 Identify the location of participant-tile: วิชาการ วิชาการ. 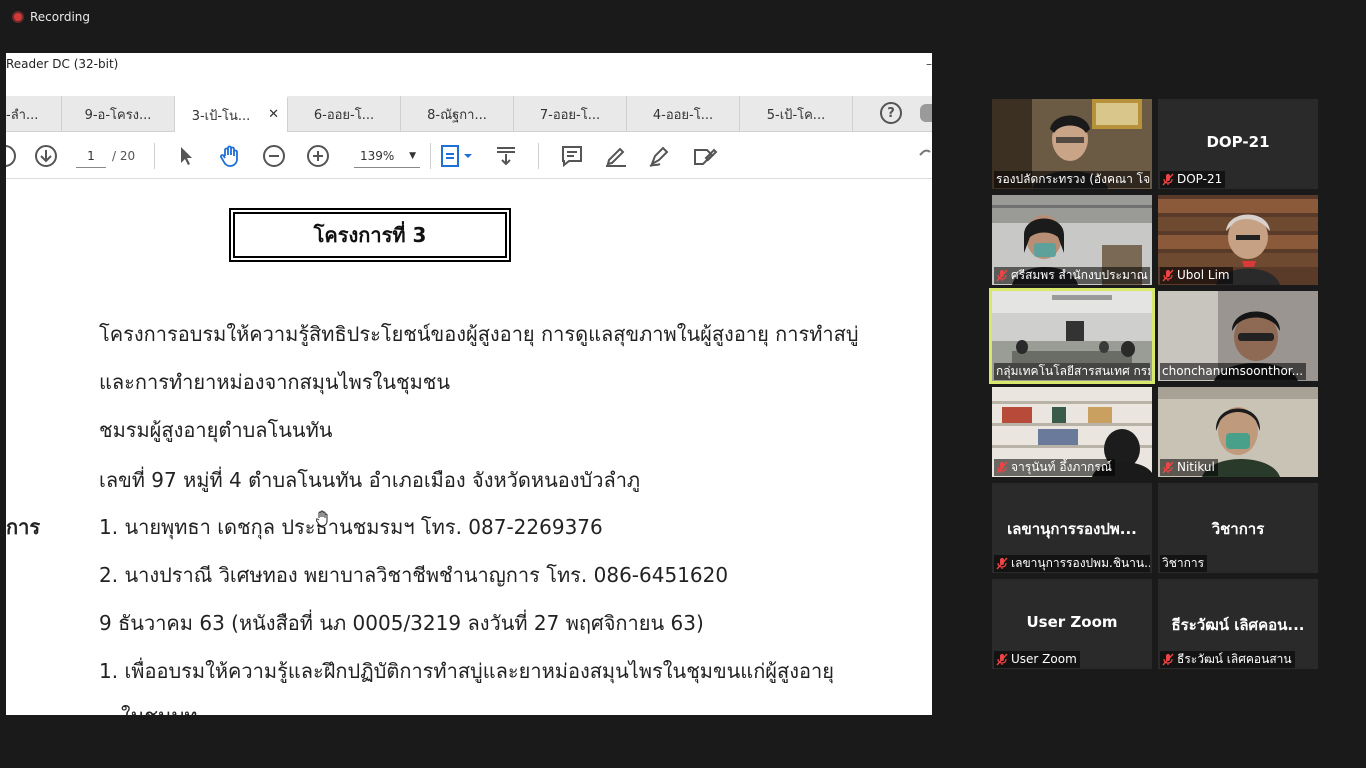
(1238, 528).